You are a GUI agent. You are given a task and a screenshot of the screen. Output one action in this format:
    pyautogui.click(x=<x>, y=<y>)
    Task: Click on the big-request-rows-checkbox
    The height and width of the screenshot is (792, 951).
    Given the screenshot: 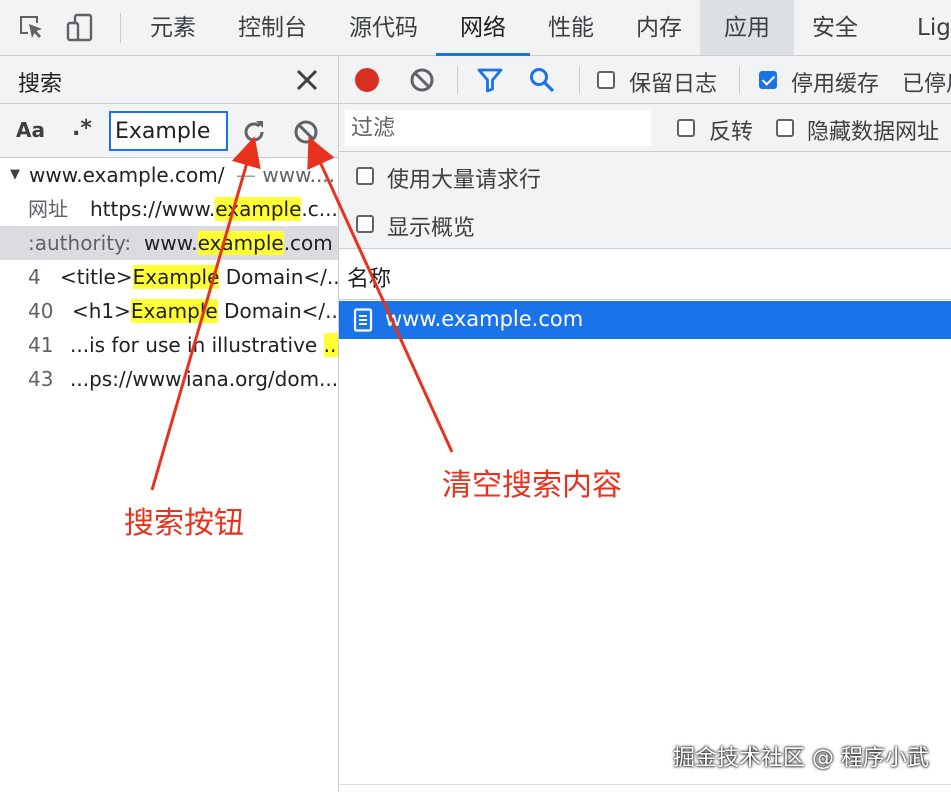 What is the action you would take?
    pyautogui.click(x=365, y=176)
    